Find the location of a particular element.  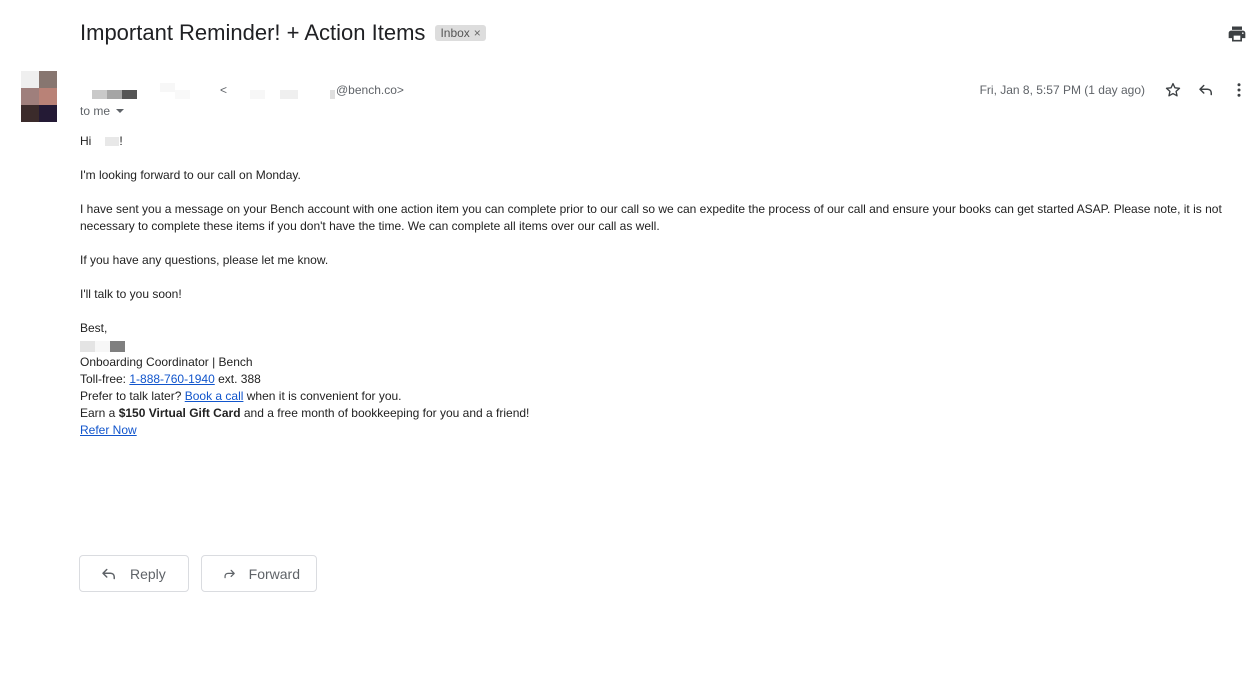

redacted-recipient-name is located at coordinates (112, 142).